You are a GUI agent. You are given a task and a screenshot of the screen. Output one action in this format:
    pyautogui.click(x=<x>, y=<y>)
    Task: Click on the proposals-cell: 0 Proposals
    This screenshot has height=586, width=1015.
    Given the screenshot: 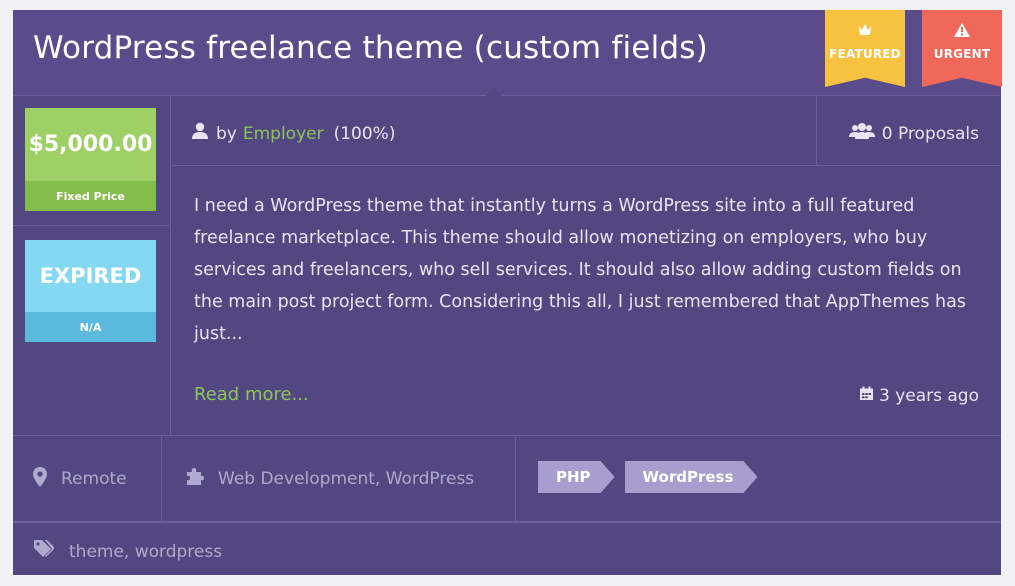 What is the action you would take?
    pyautogui.click(x=908, y=131)
    